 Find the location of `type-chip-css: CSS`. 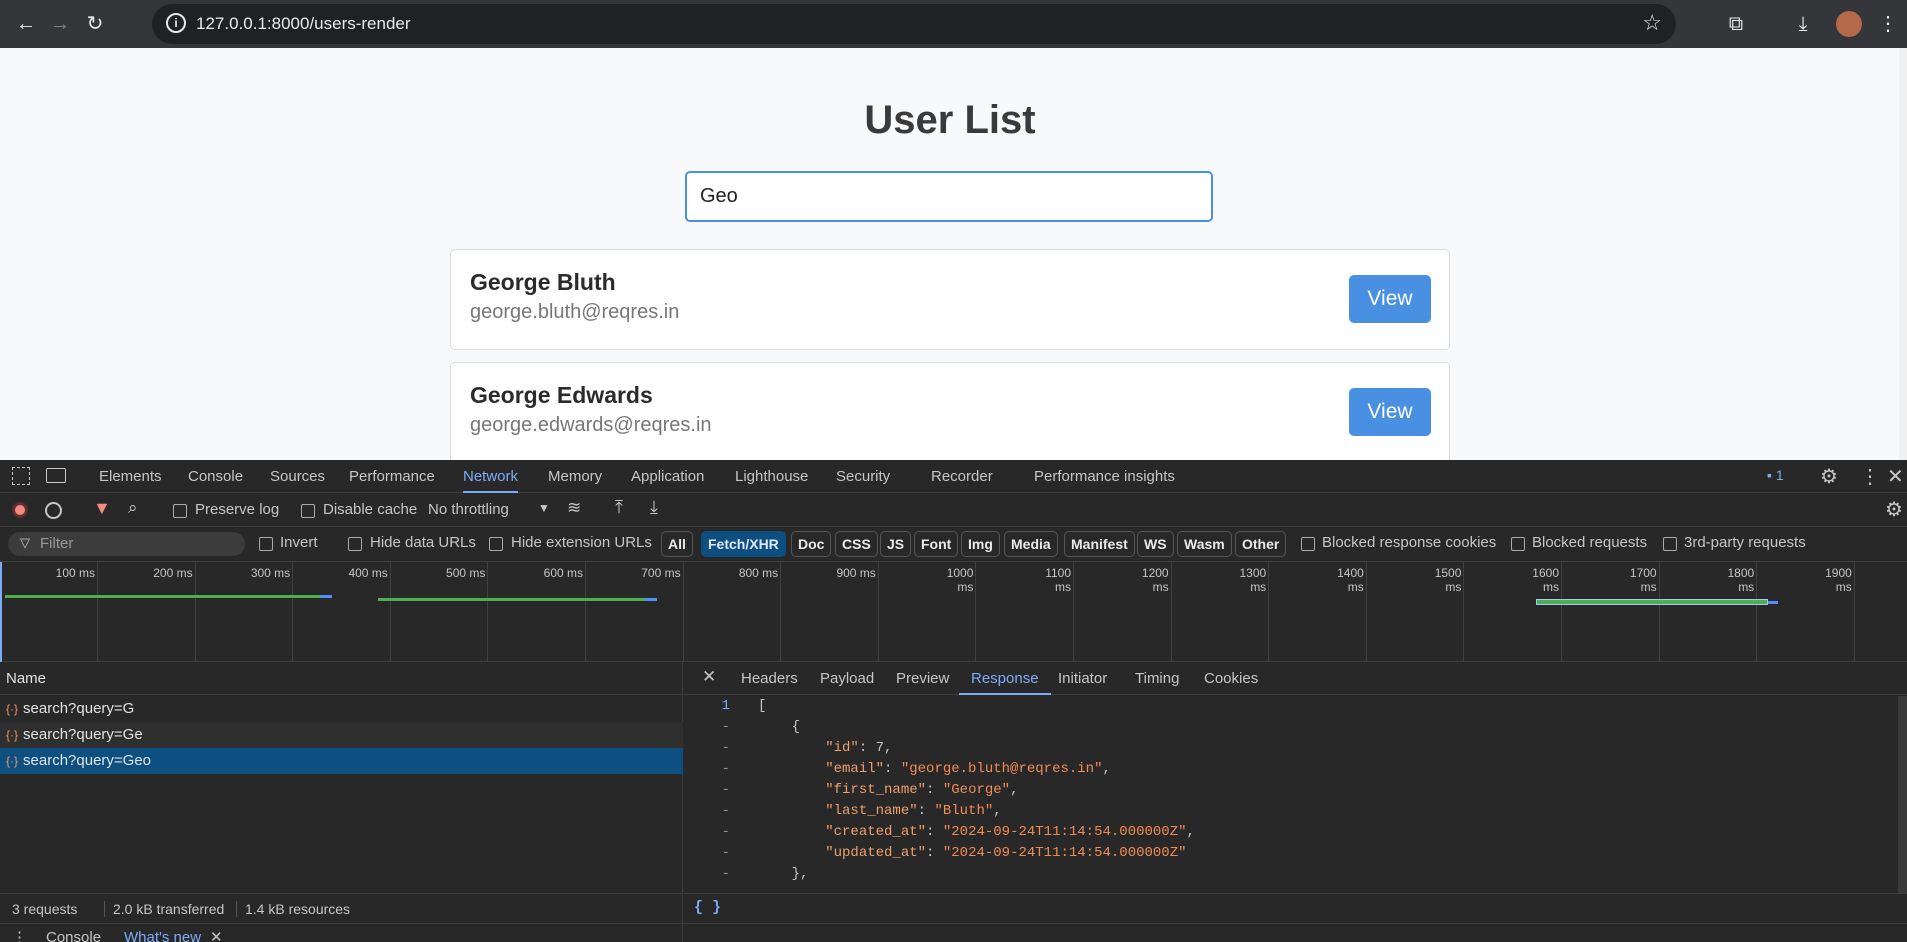

type-chip-css: CSS is located at coordinates (856, 544).